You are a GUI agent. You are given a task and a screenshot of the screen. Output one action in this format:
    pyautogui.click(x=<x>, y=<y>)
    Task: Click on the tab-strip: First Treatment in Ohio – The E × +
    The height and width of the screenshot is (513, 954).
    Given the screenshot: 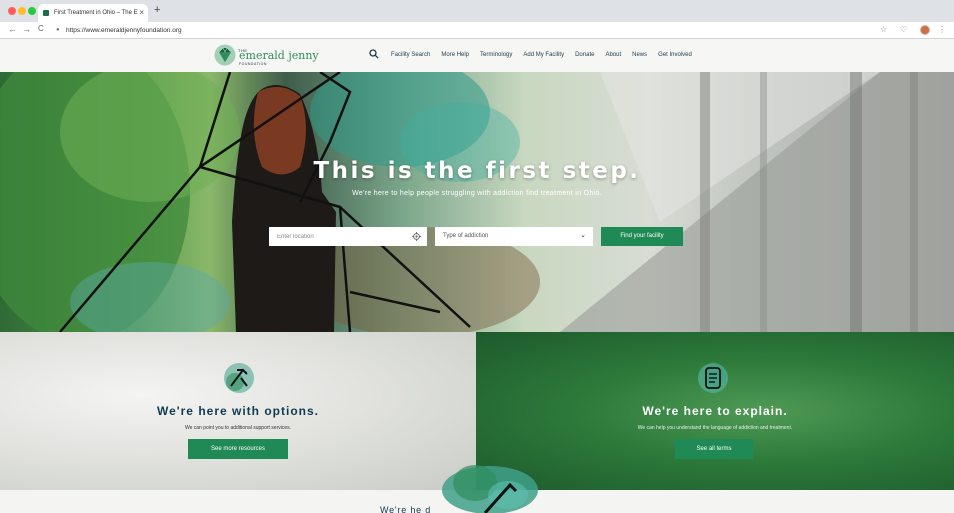 What is the action you would take?
    pyautogui.click(x=477, y=11)
    